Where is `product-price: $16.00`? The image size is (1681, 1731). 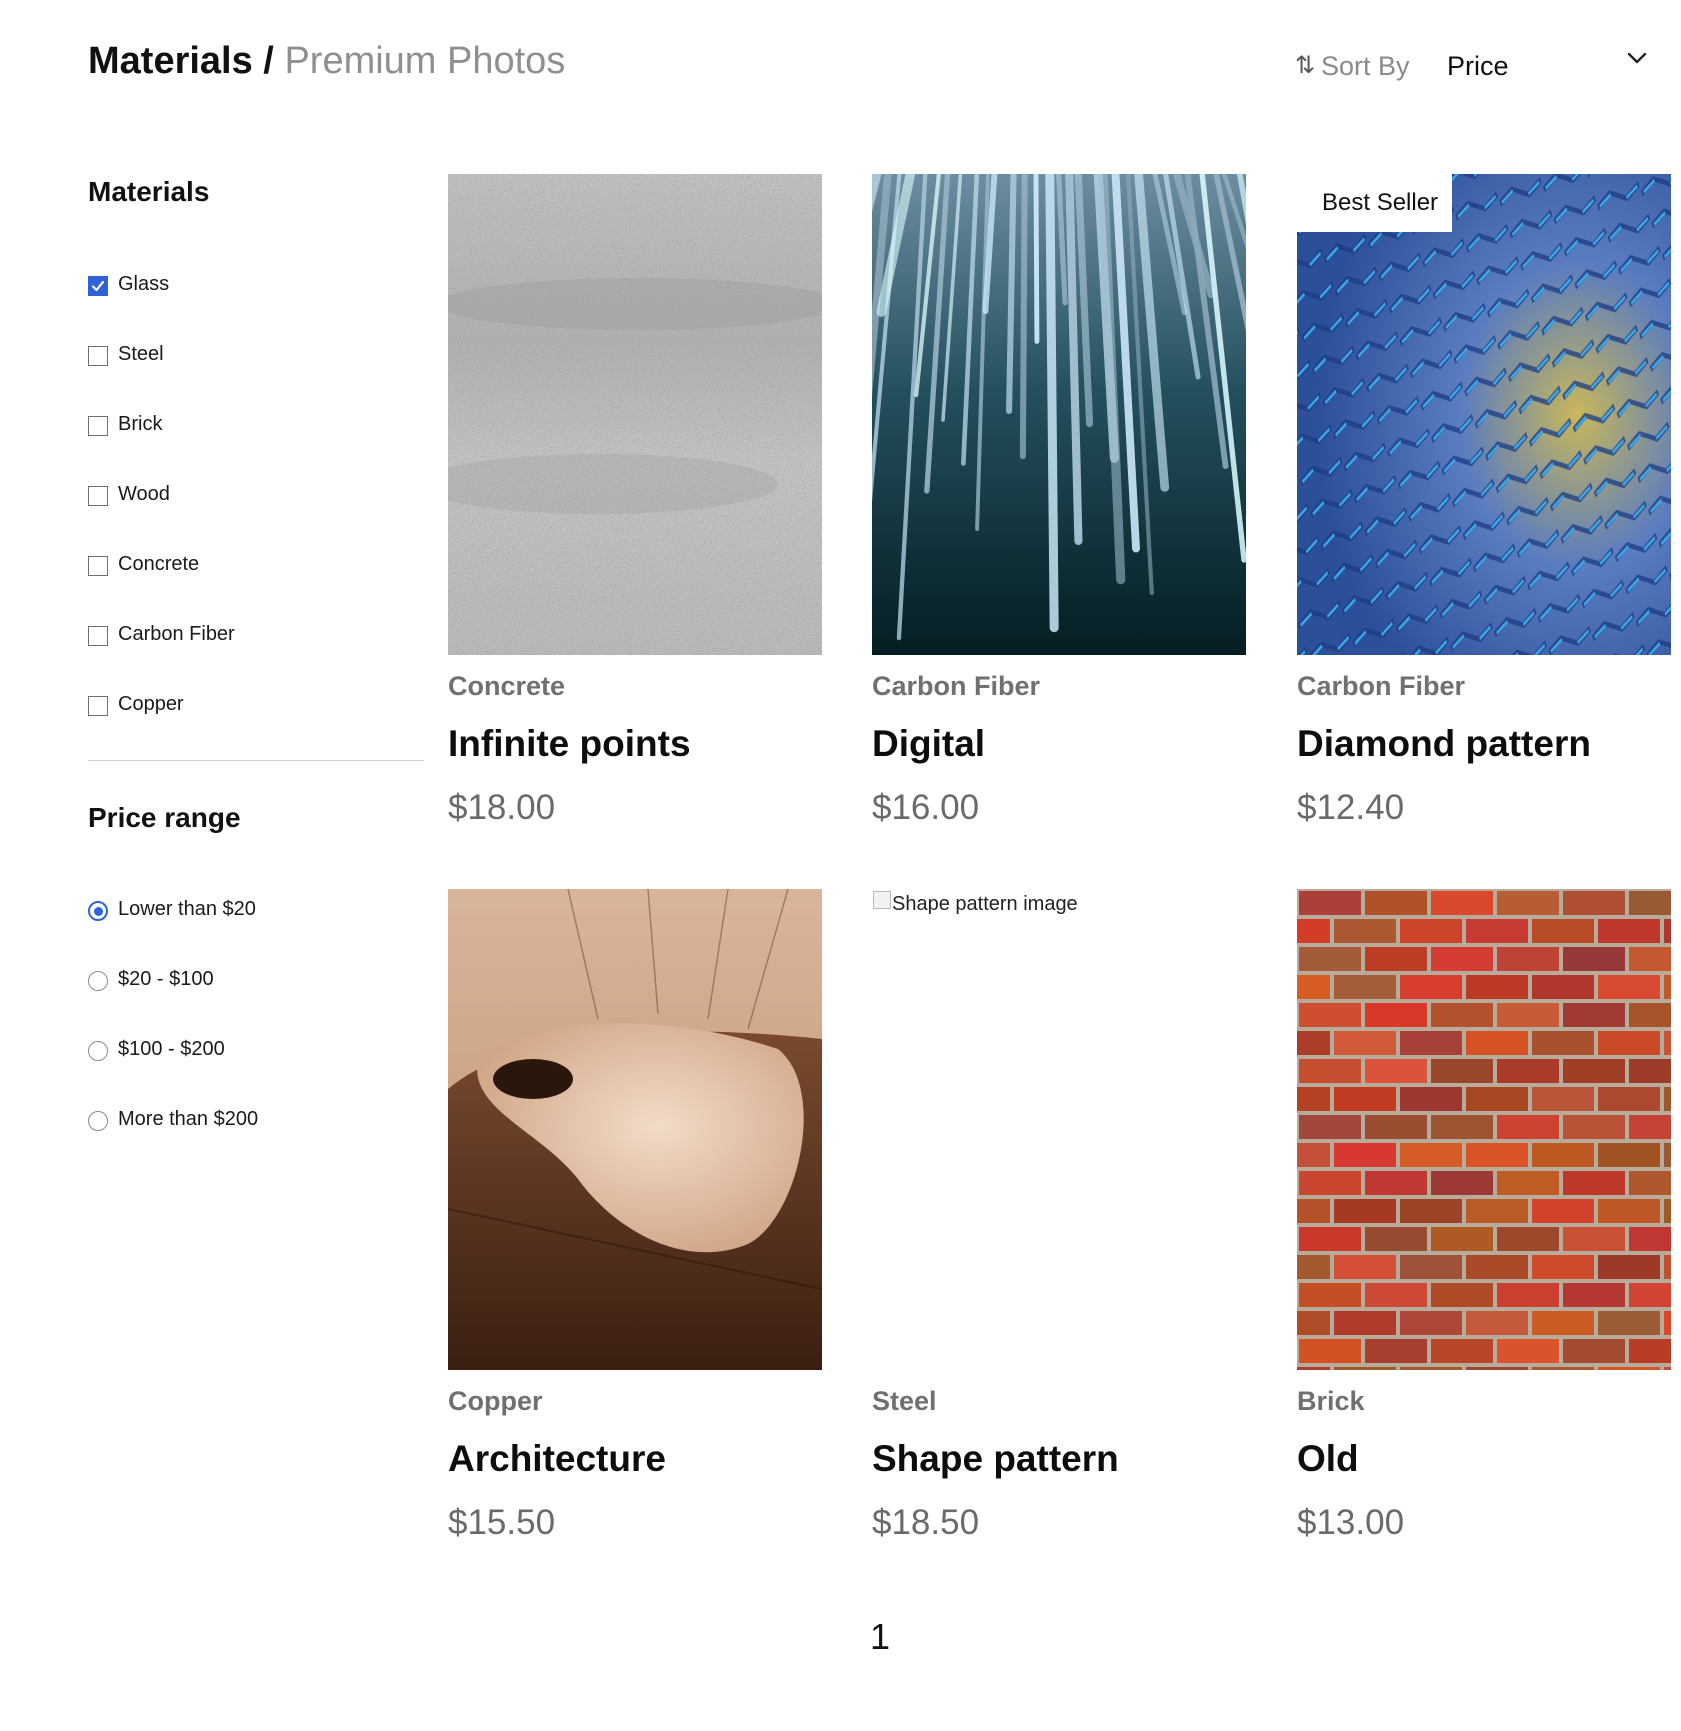
product-price: $16.00 is located at coordinates (926, 807).